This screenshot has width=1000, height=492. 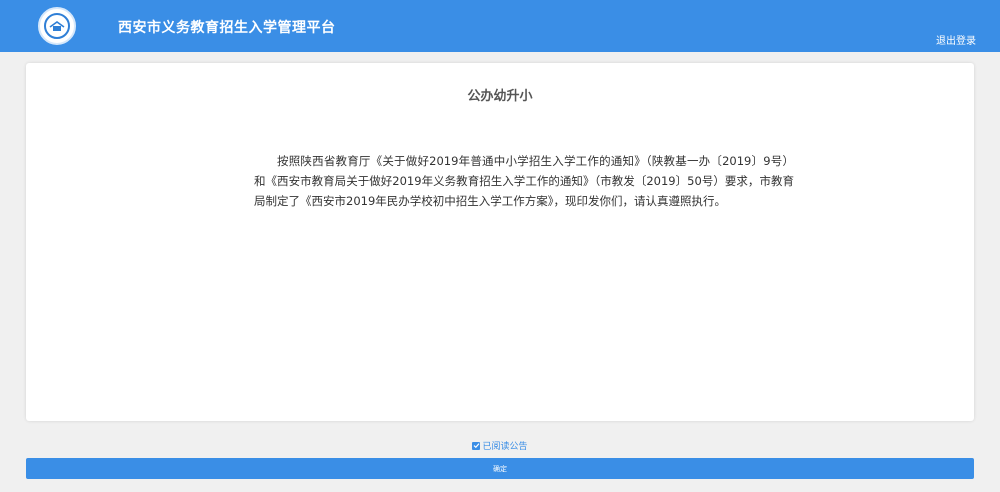 I want to click on acknowledge-checkbox, so click(x=476, y=445).